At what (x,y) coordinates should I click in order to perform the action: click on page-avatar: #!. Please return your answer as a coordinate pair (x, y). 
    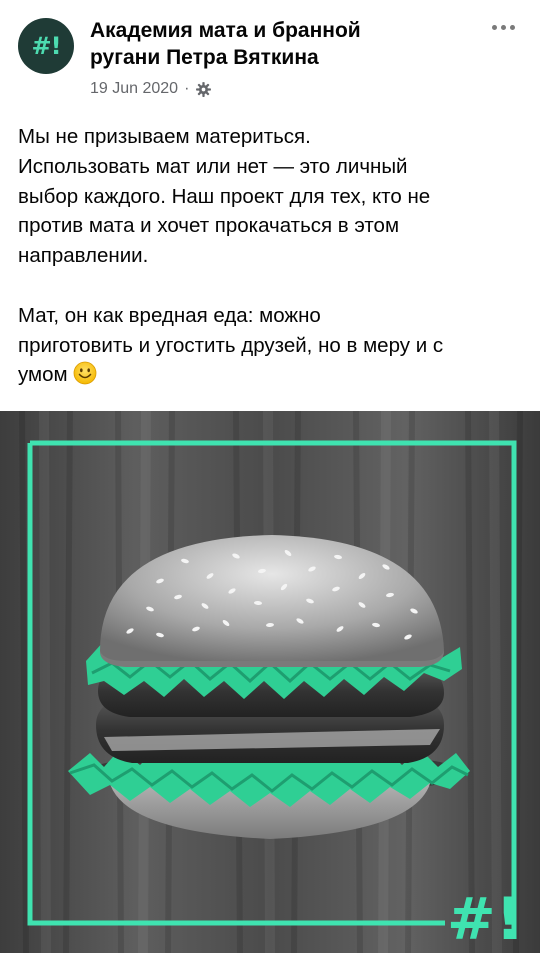
    Looking at the image, I should click on (46, 46).